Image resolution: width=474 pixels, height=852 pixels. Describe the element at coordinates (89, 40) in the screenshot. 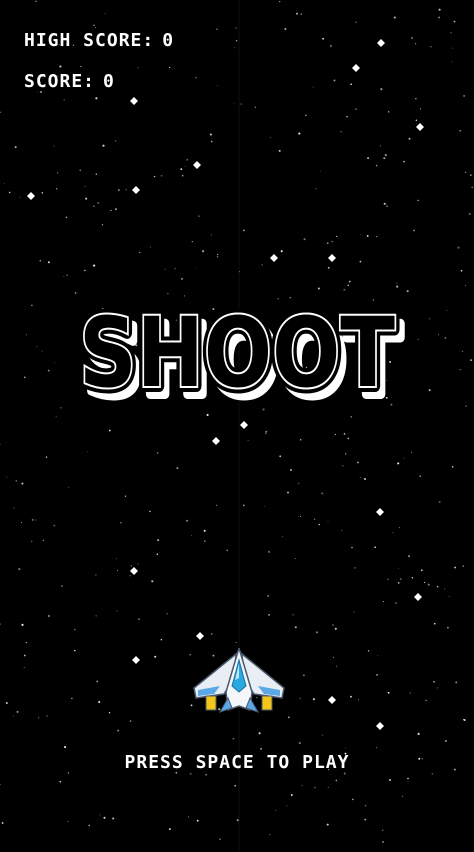

I see `high-score-label: HIGH SCORE:` at that location.